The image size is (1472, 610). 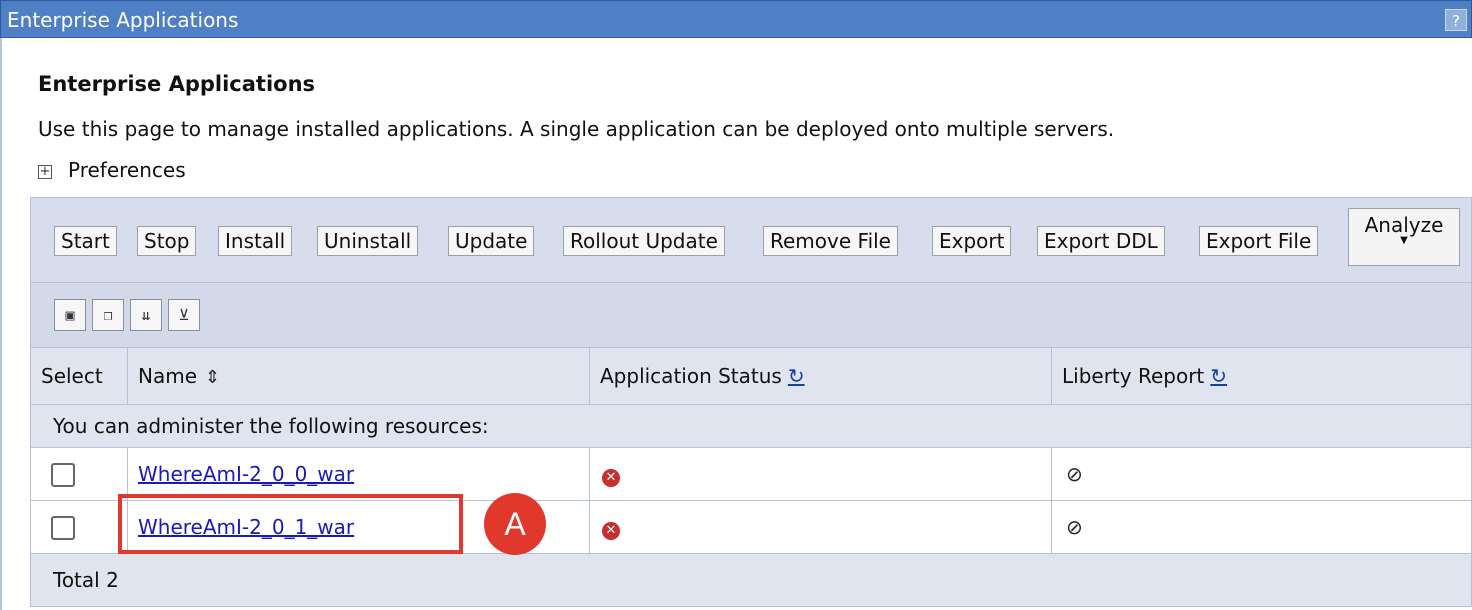 I want to click on column-select: Select, so click(x=79, y=376).